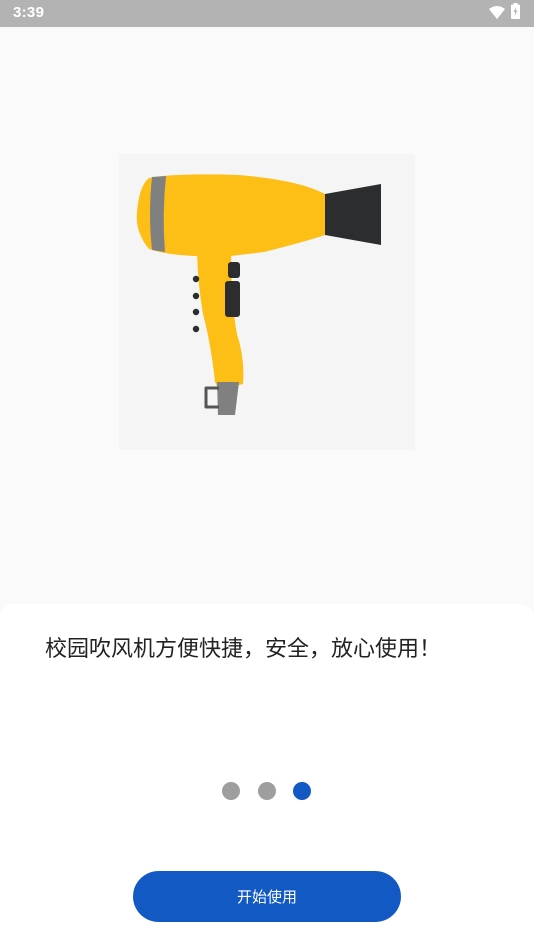  Describe the element at coordinates (267, 896) in the screenshot. I see `start-using-button: 开始使用` at that location.